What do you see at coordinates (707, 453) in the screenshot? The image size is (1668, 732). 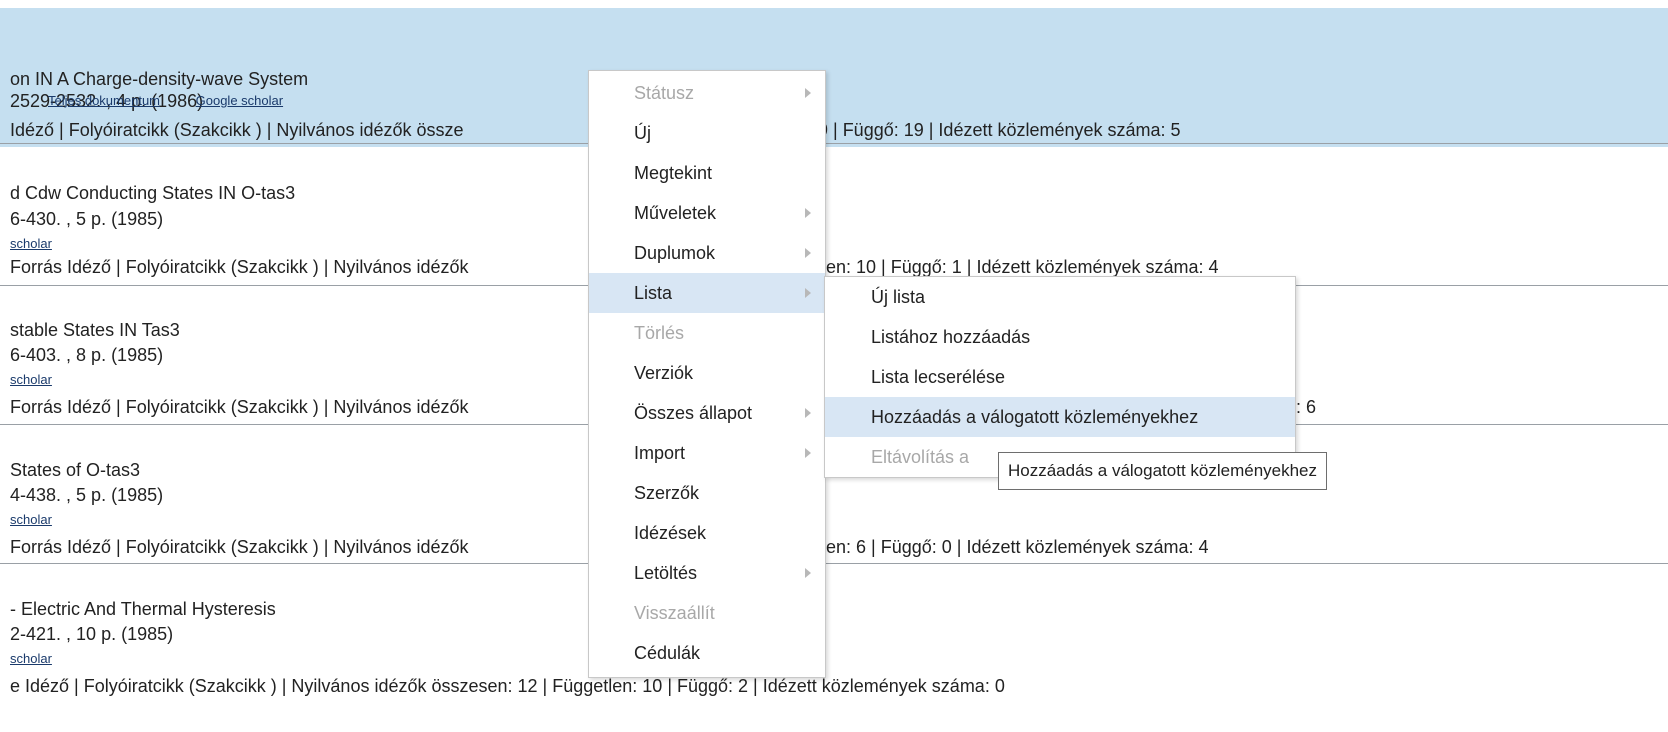 I see `menu-item-import: Import` at bounding box center [707, 453].